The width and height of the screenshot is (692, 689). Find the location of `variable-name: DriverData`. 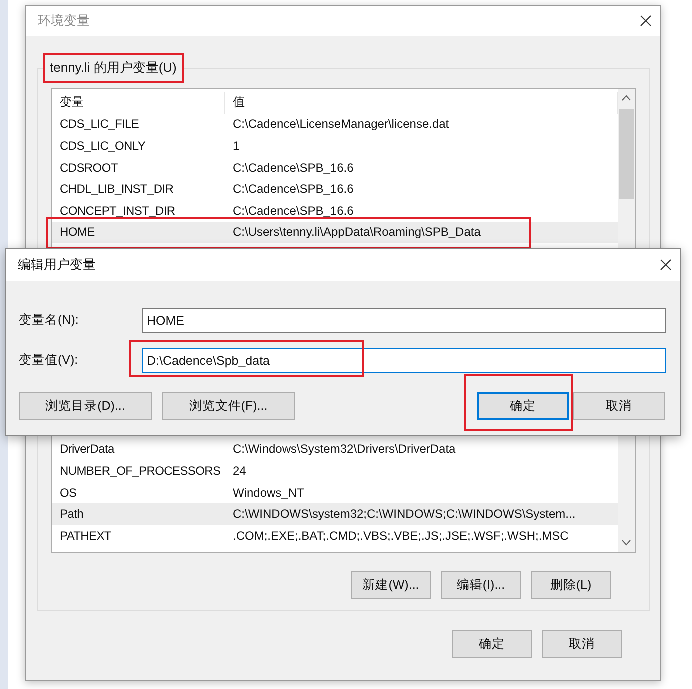

variable-name: DriverData is located at coordinates (87, 449).